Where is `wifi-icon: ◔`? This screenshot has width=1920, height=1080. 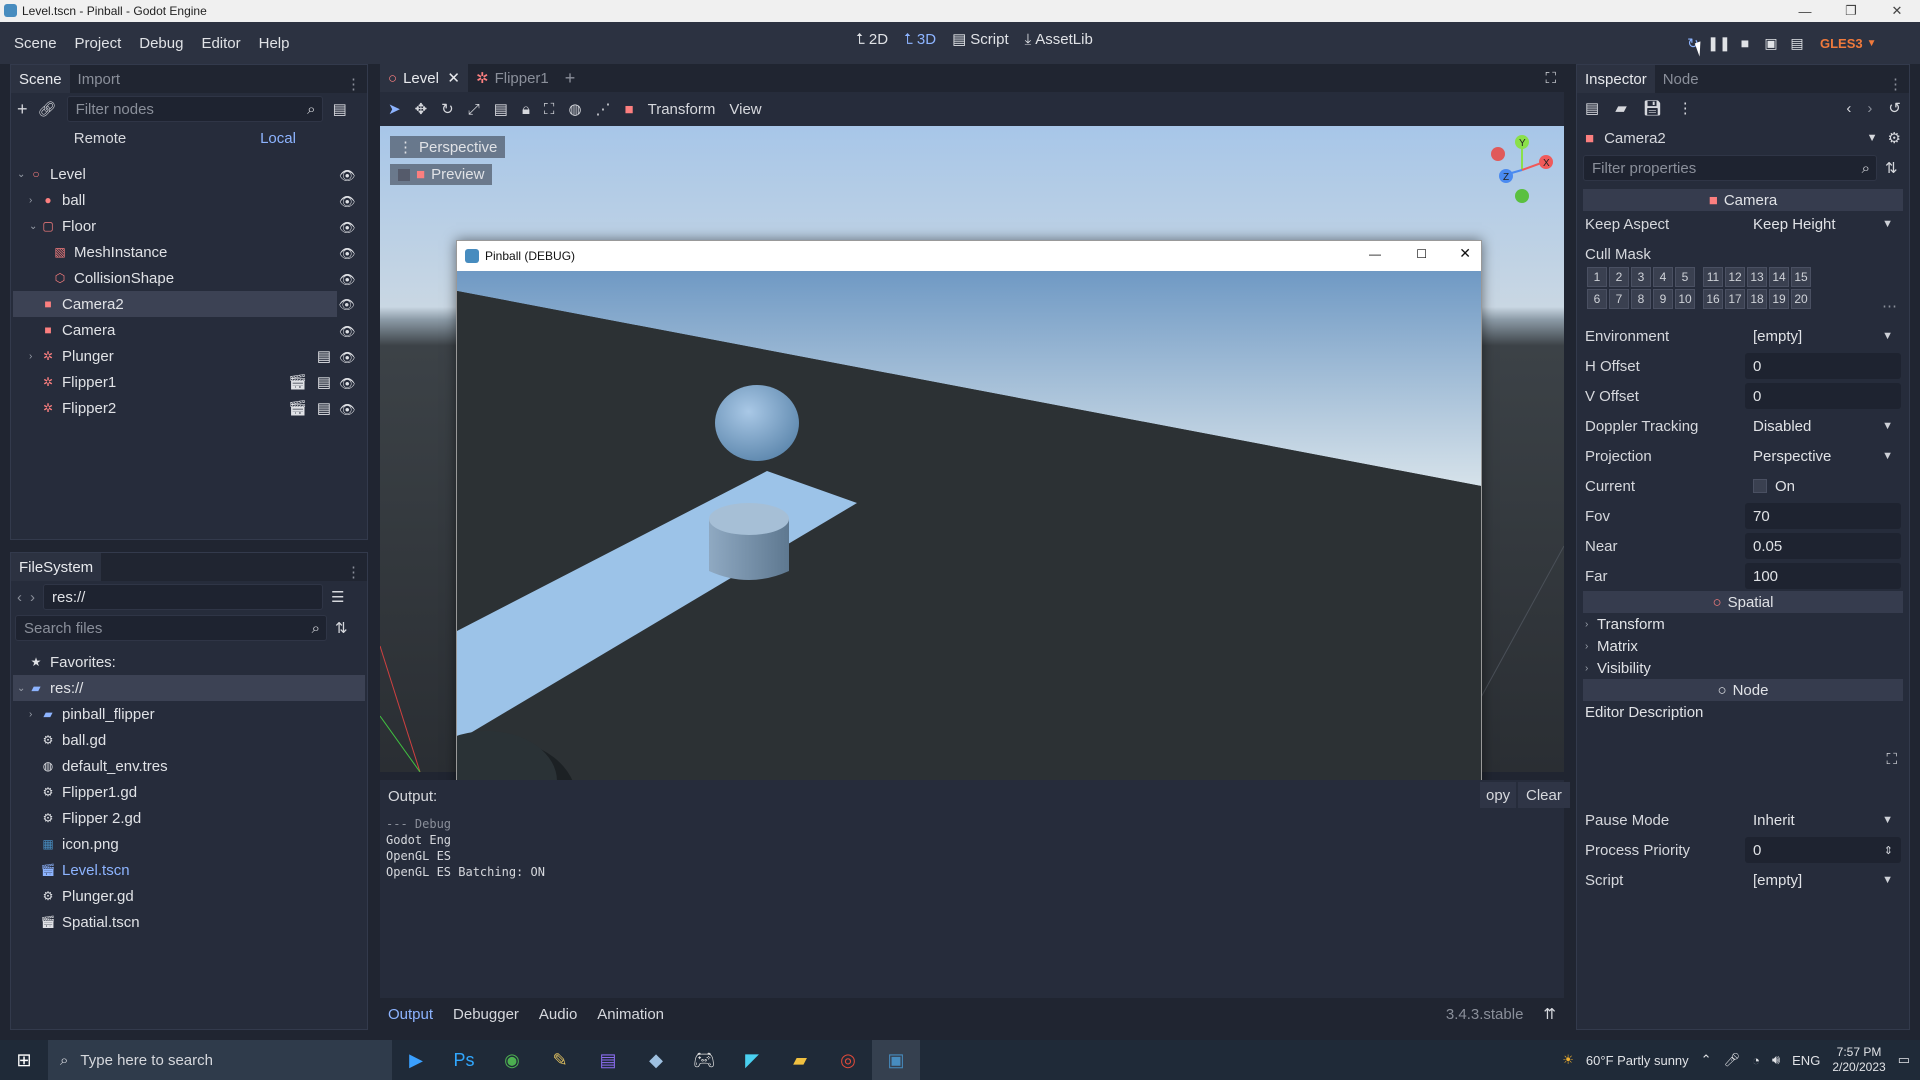
wifi-icon: ◔ is located at coordinates (1756, 1060).